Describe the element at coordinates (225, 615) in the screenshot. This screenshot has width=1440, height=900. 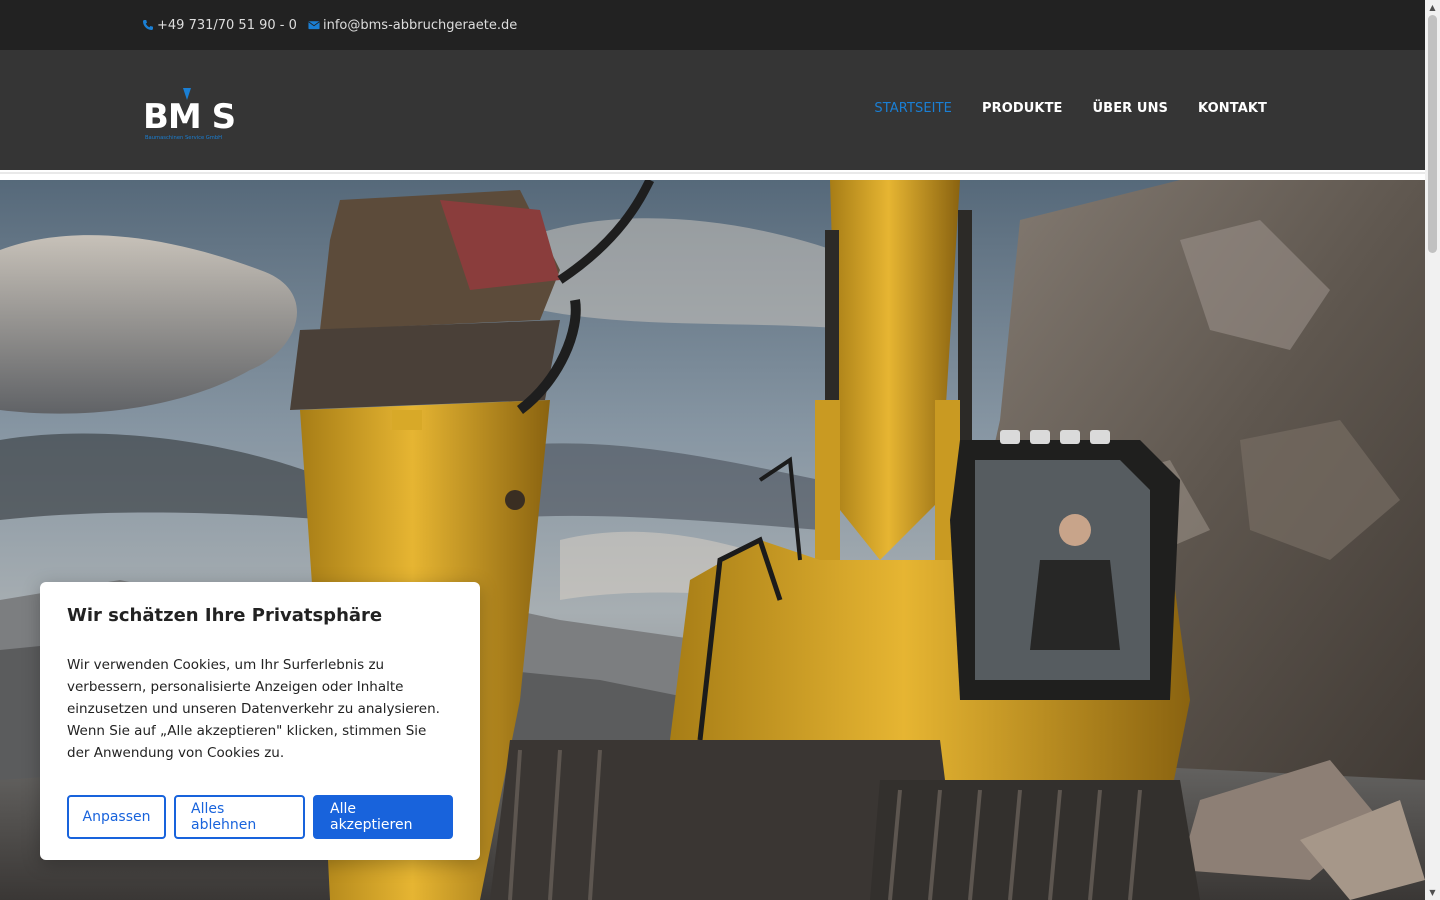
I see `cookie-title: Wir schätzen Ihre Privatsphäre` at that location.